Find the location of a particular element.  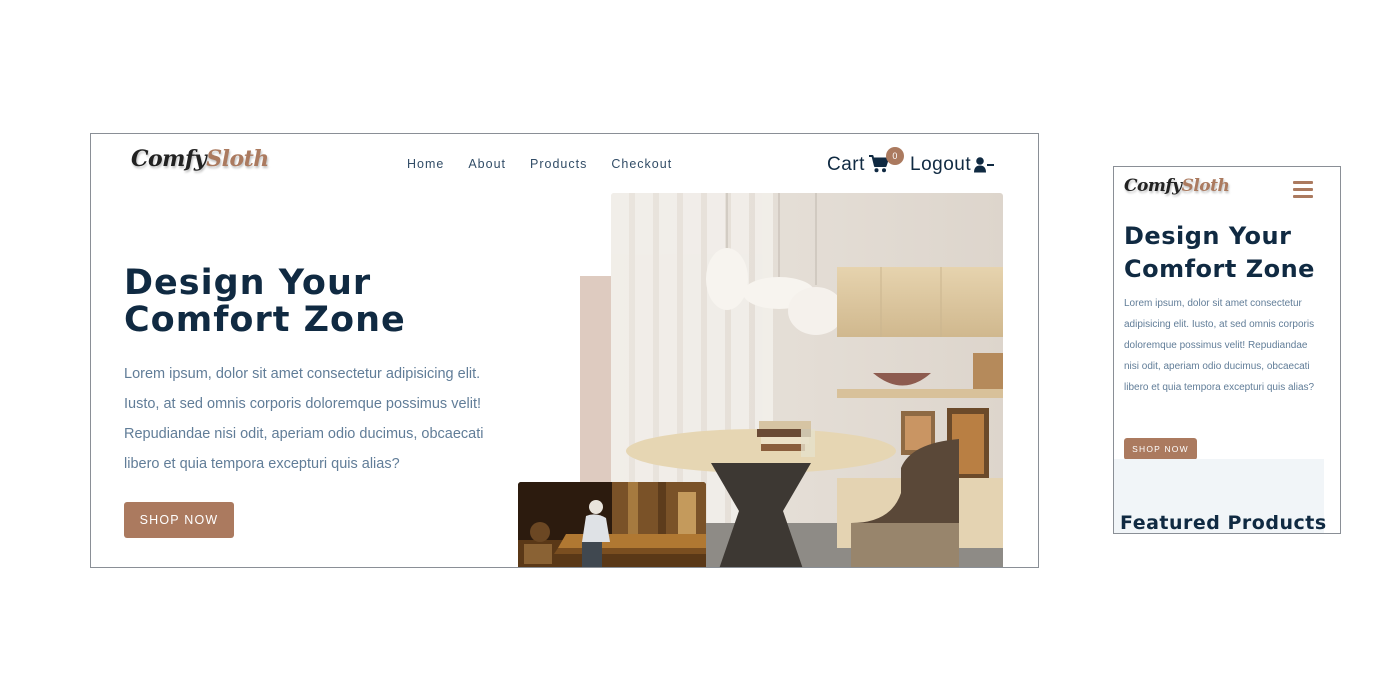

nav-link-about: About is located at coordinates (487, 164).